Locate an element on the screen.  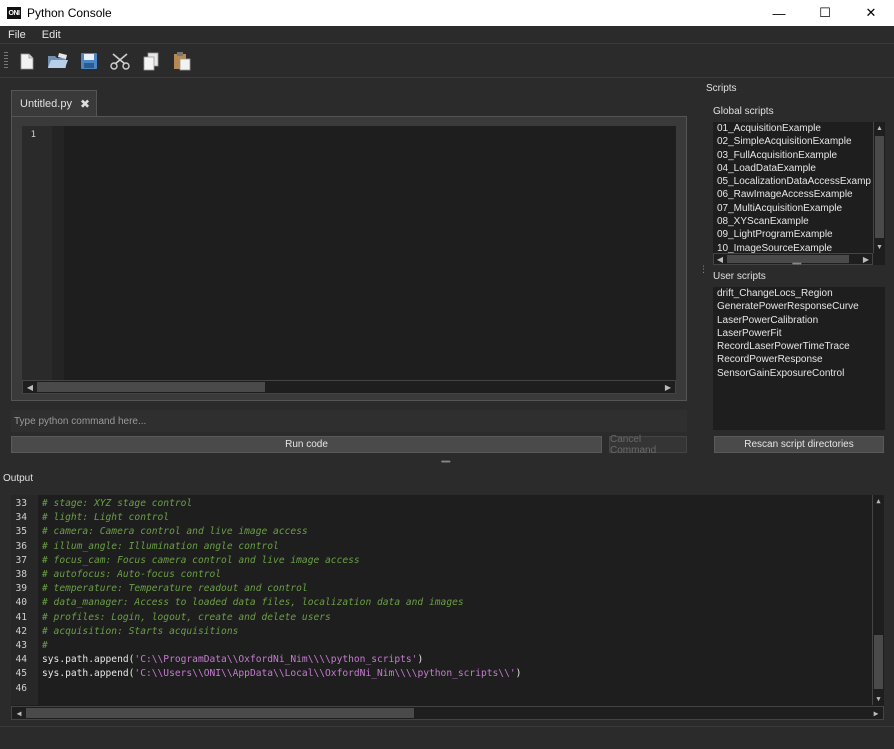
line-number: 44 is located at coordinates (21, 660).